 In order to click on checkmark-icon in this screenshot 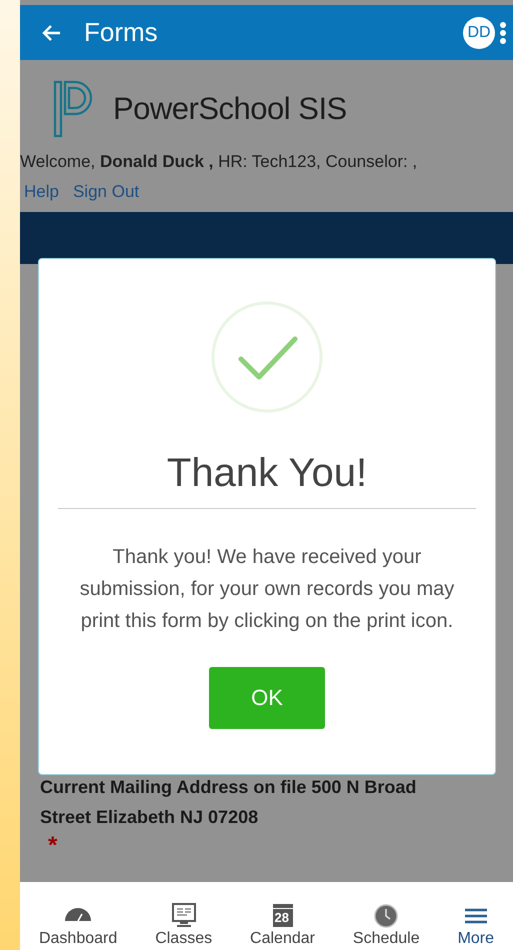, I will do `click(267, 357)`.